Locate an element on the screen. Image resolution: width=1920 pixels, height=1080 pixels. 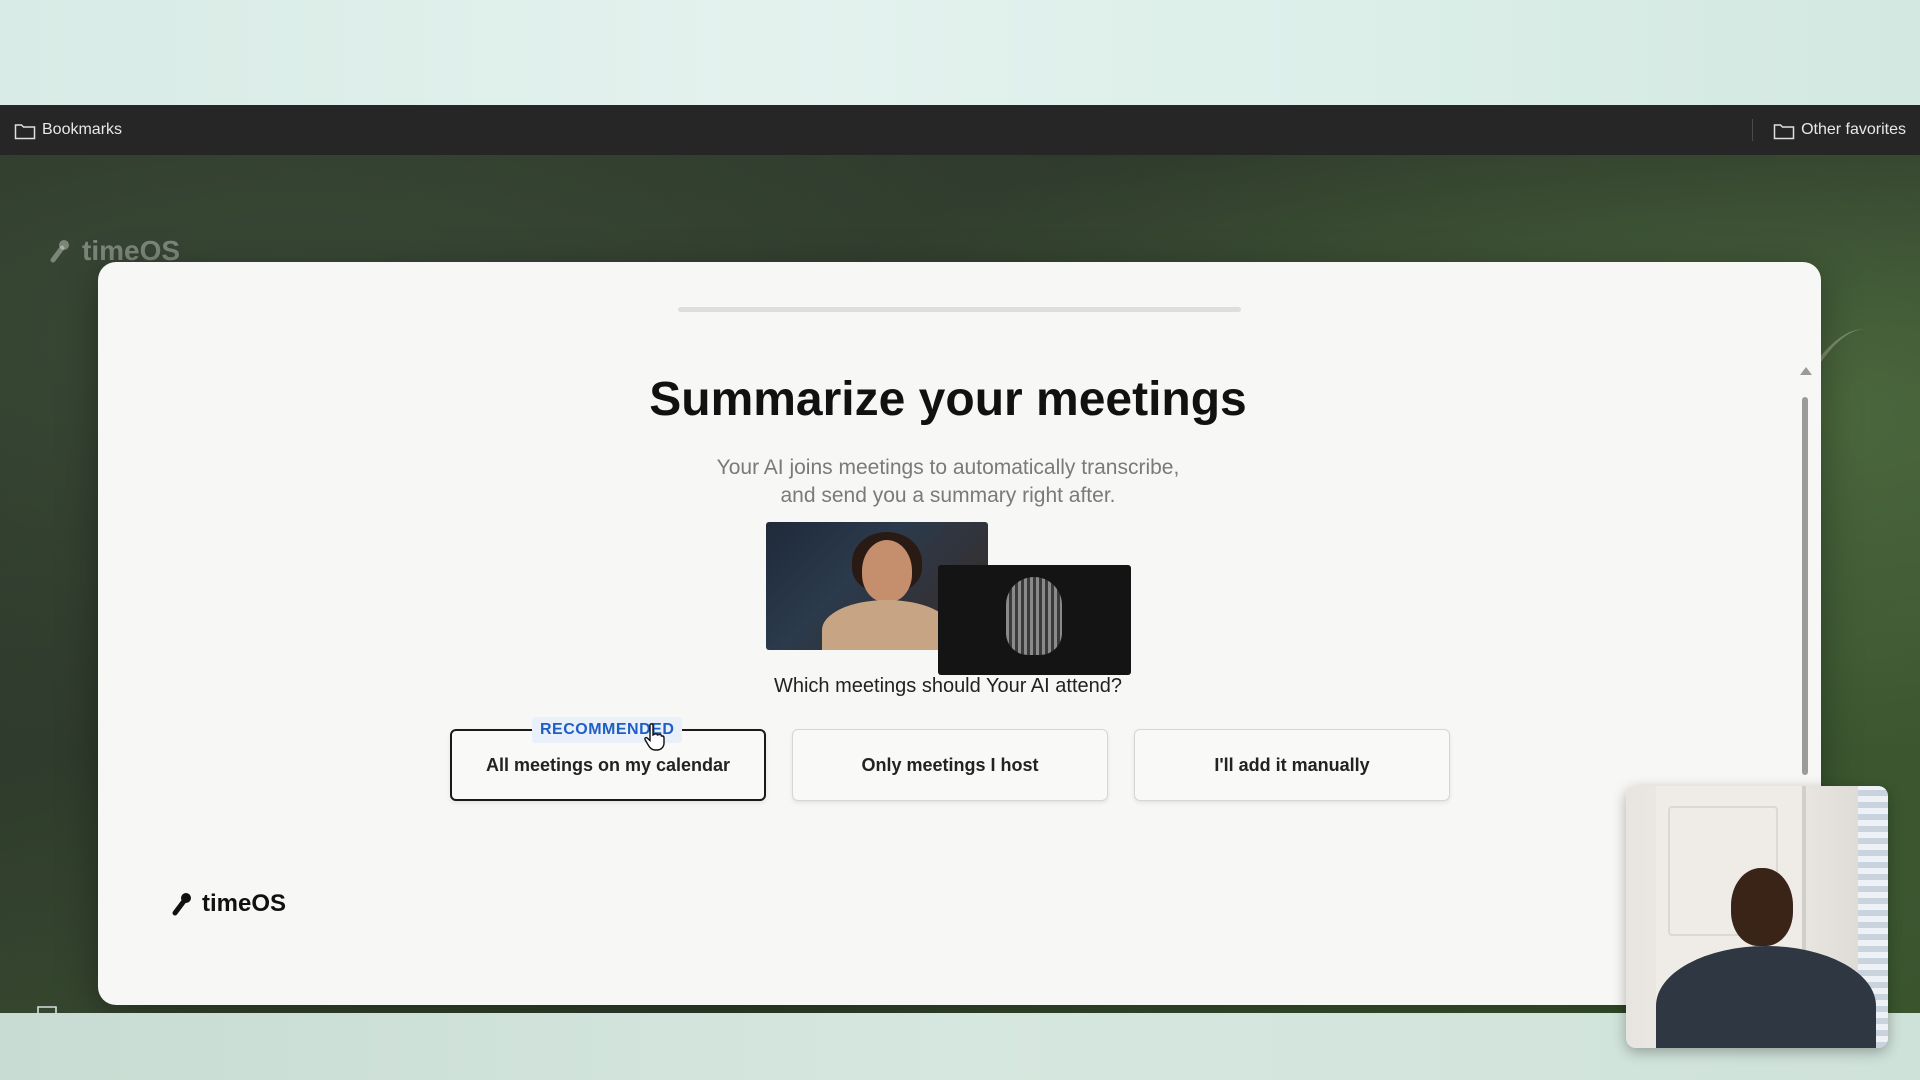
pointer-cursor-icon is located at coordinates (654, 737).